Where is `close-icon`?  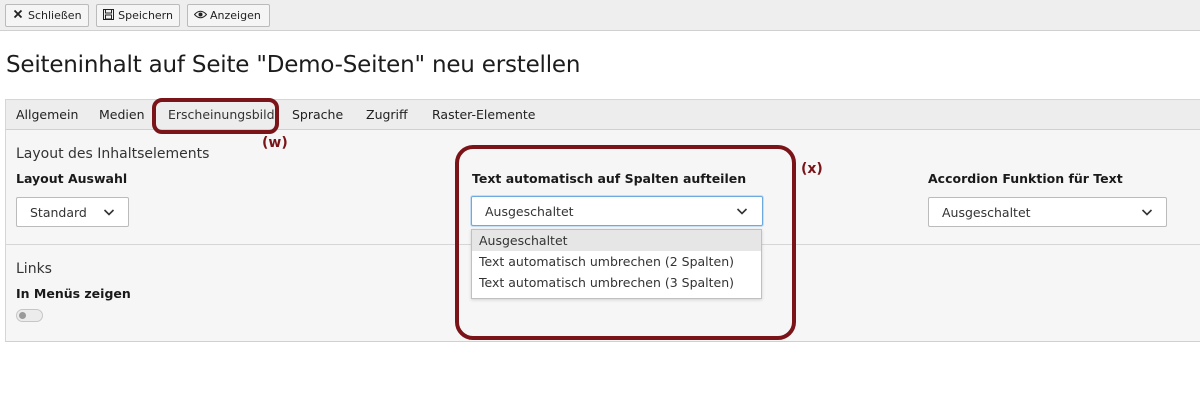 close-icon is located at coordinates (18, 15).